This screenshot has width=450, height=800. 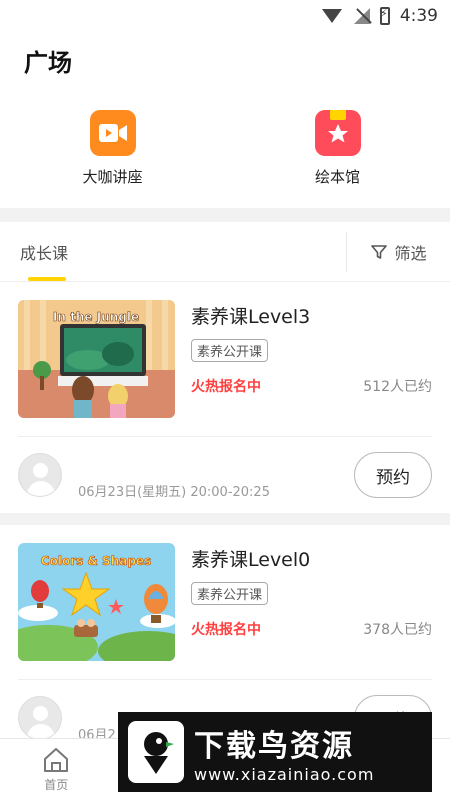 I want to click on battery-icon, so click(x=384, y=16).